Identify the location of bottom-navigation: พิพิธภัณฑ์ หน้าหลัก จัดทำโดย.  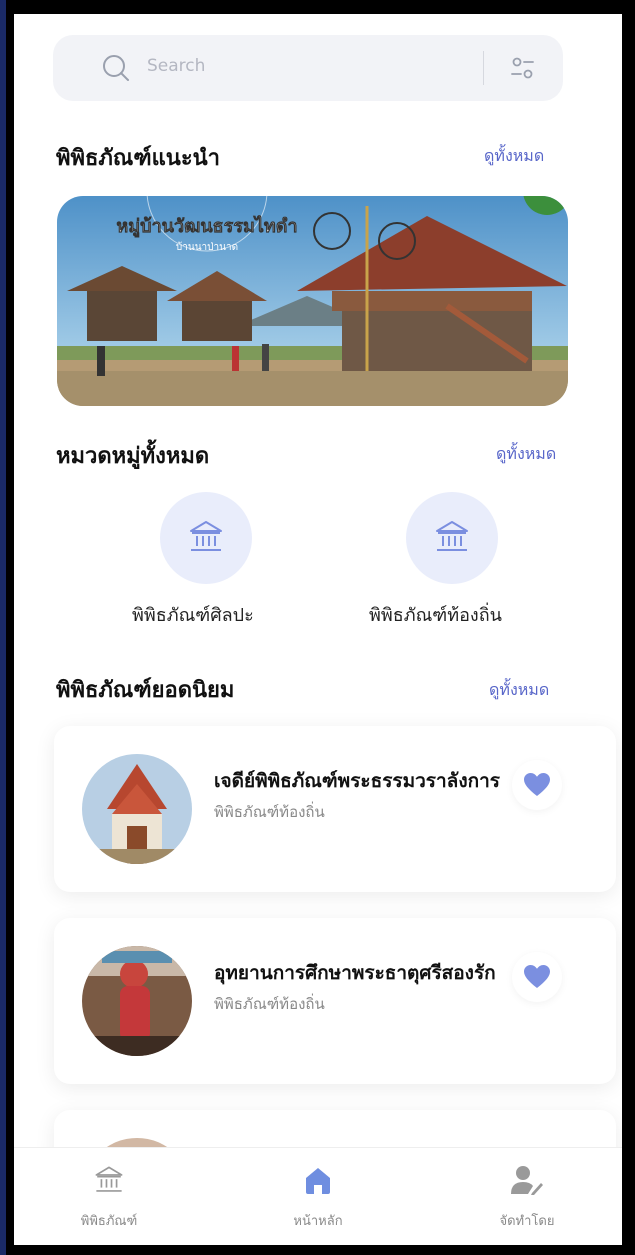
(318, 1196).